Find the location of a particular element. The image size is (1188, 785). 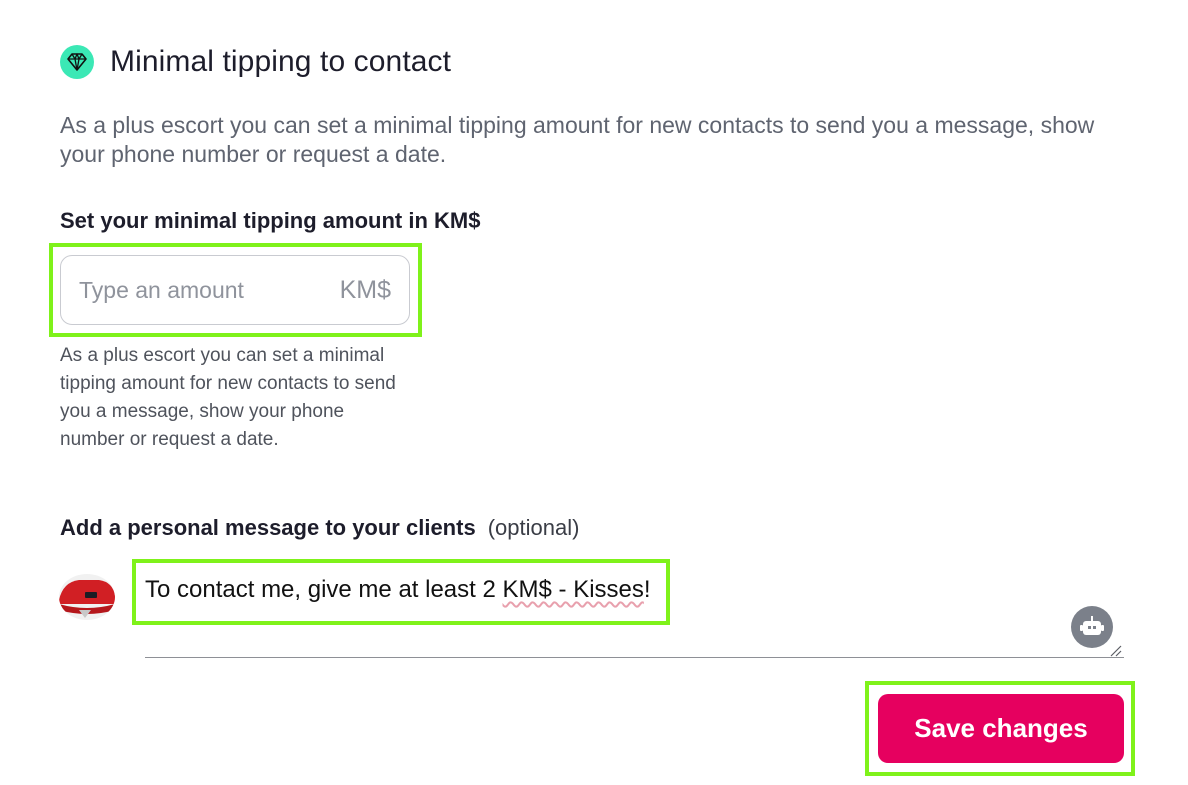

amount-field: KM$ is located at coordinates (235, 290).